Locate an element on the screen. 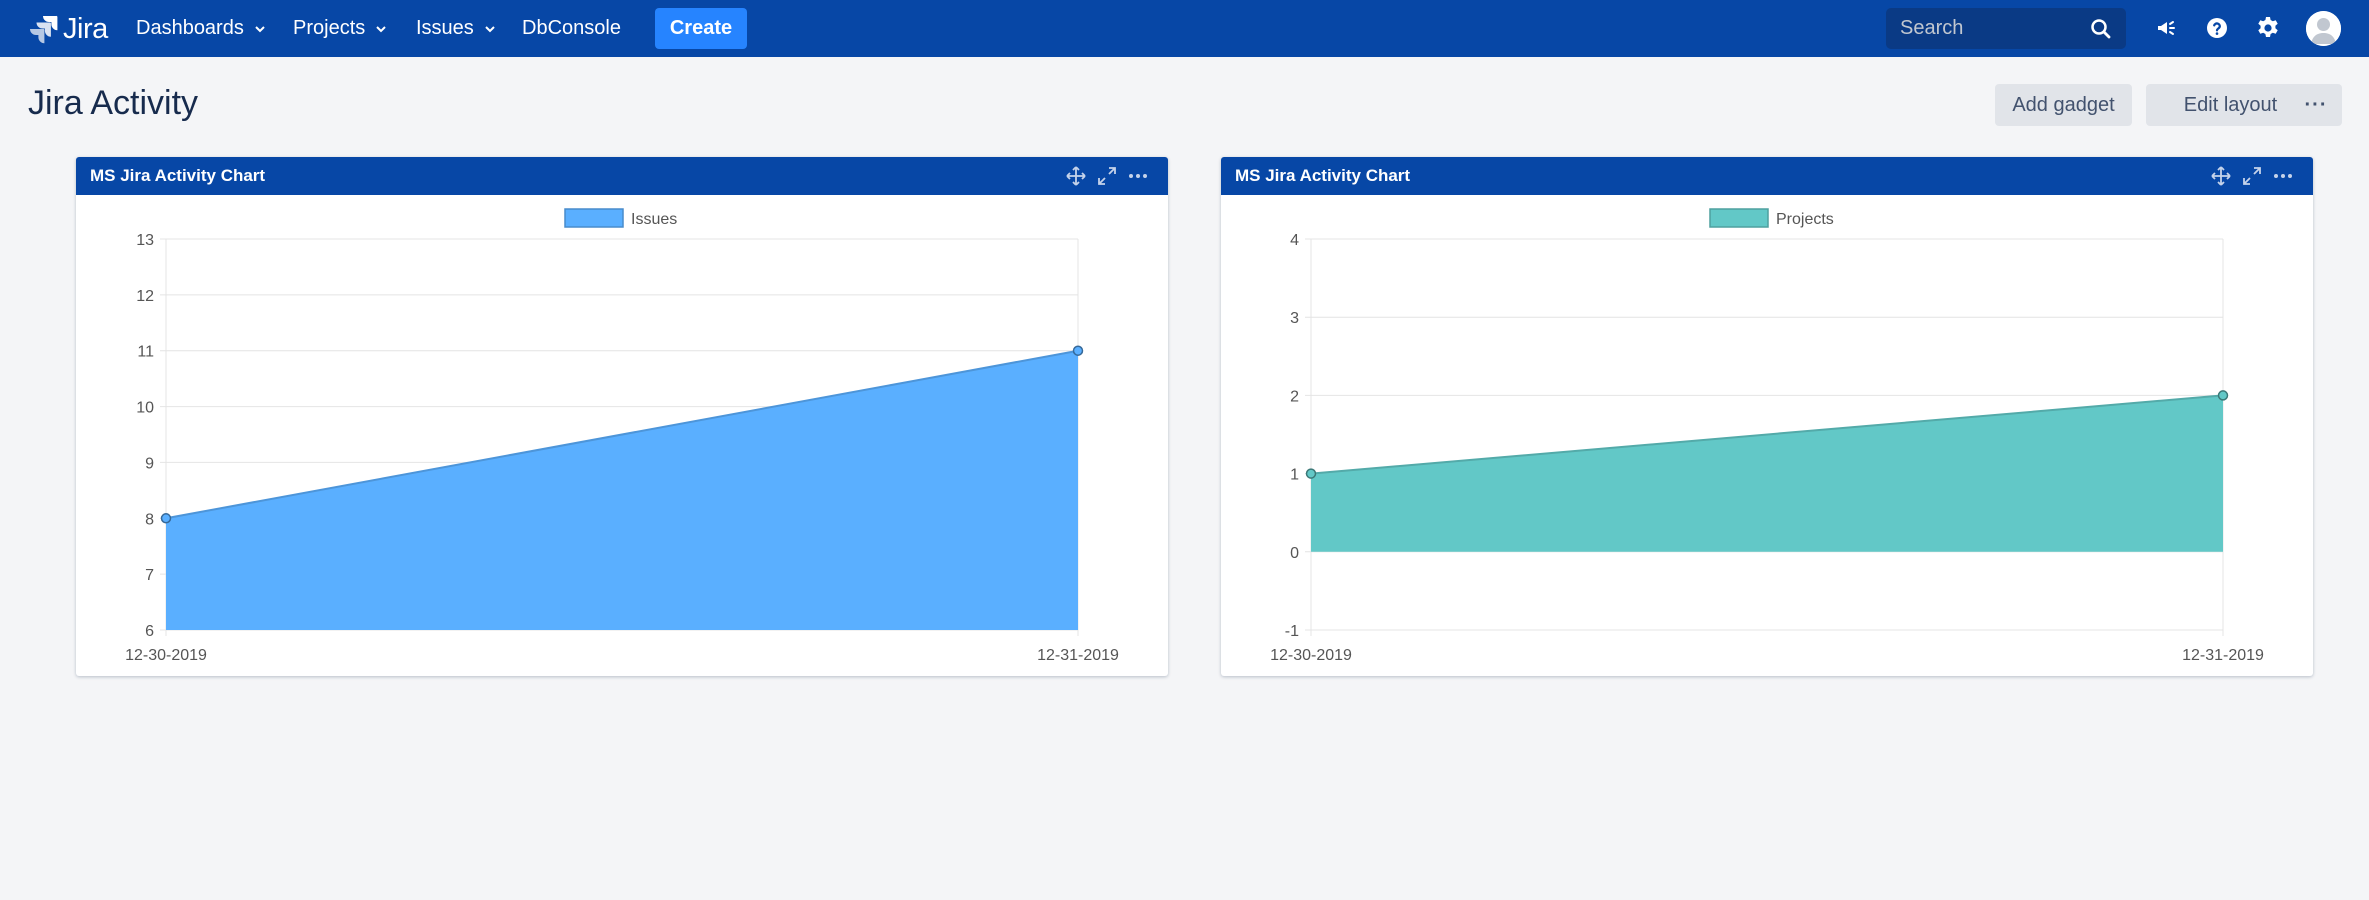  y-tick-label: 4 is located at coordinates (1294, 240).